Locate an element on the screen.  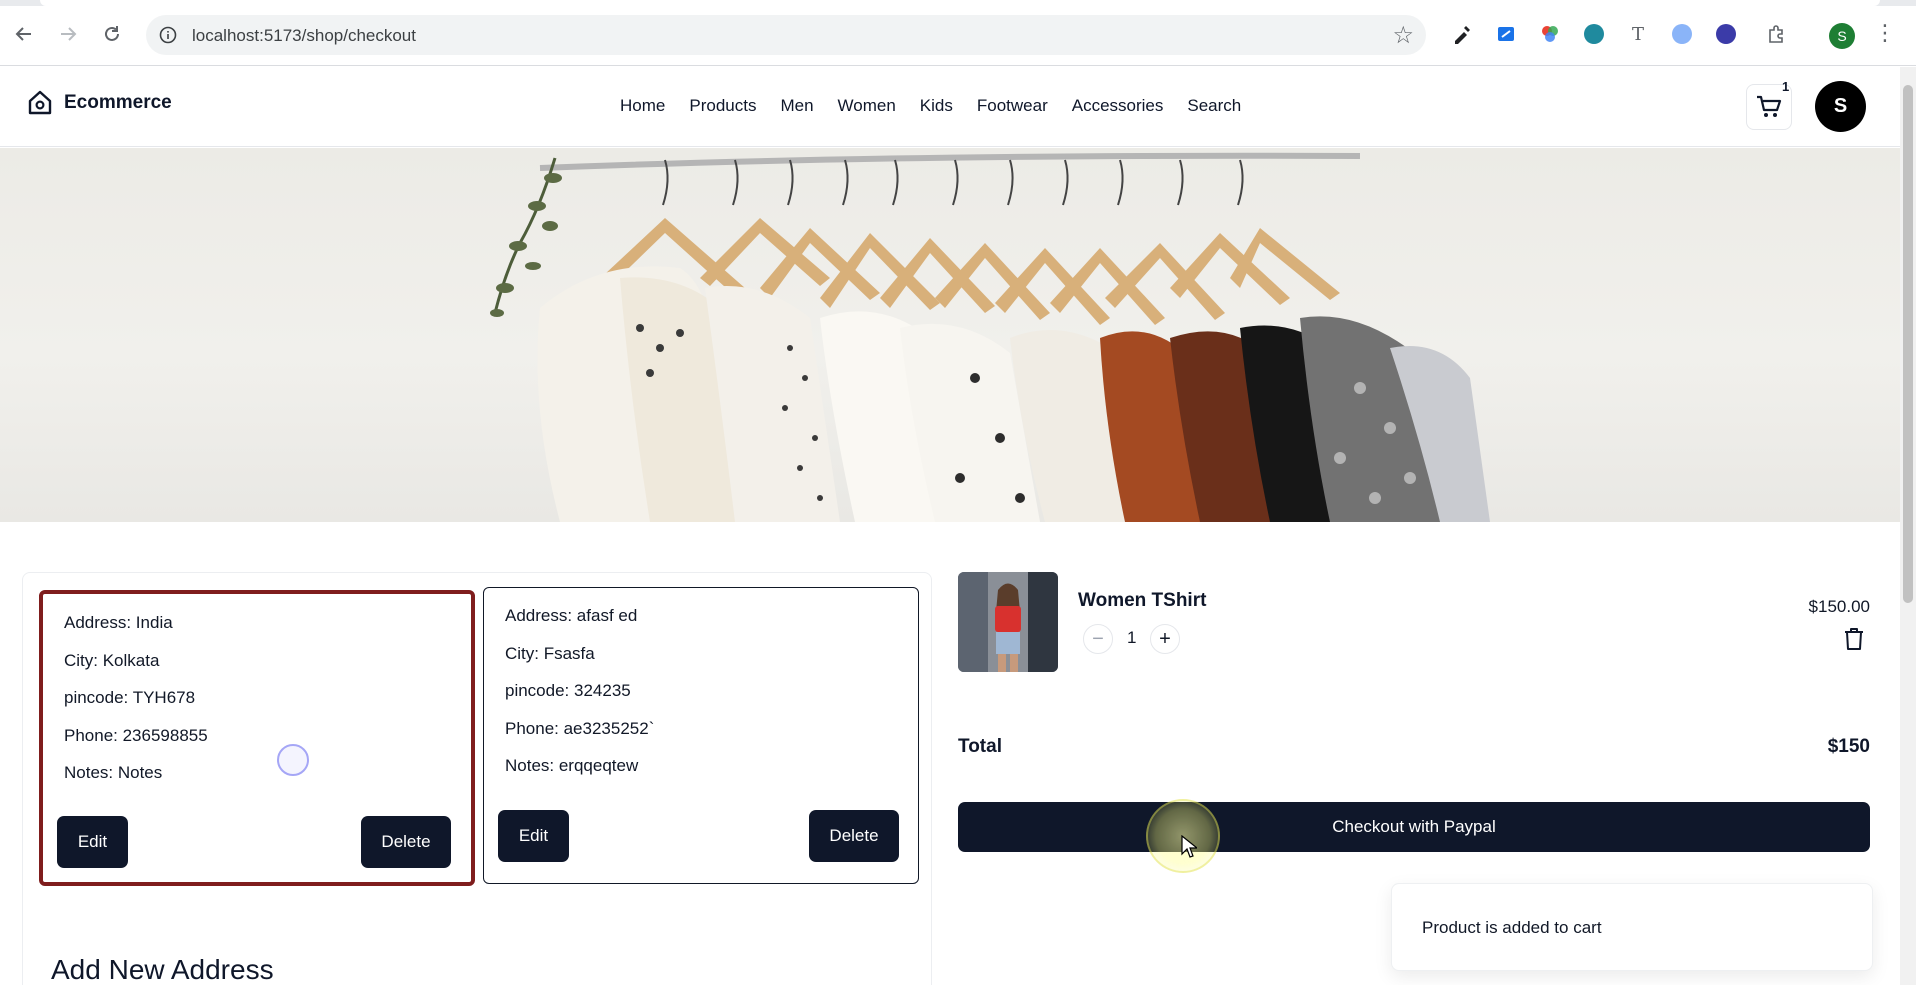
decrease-quantity-button: − is located at coordinates (1098, 639).